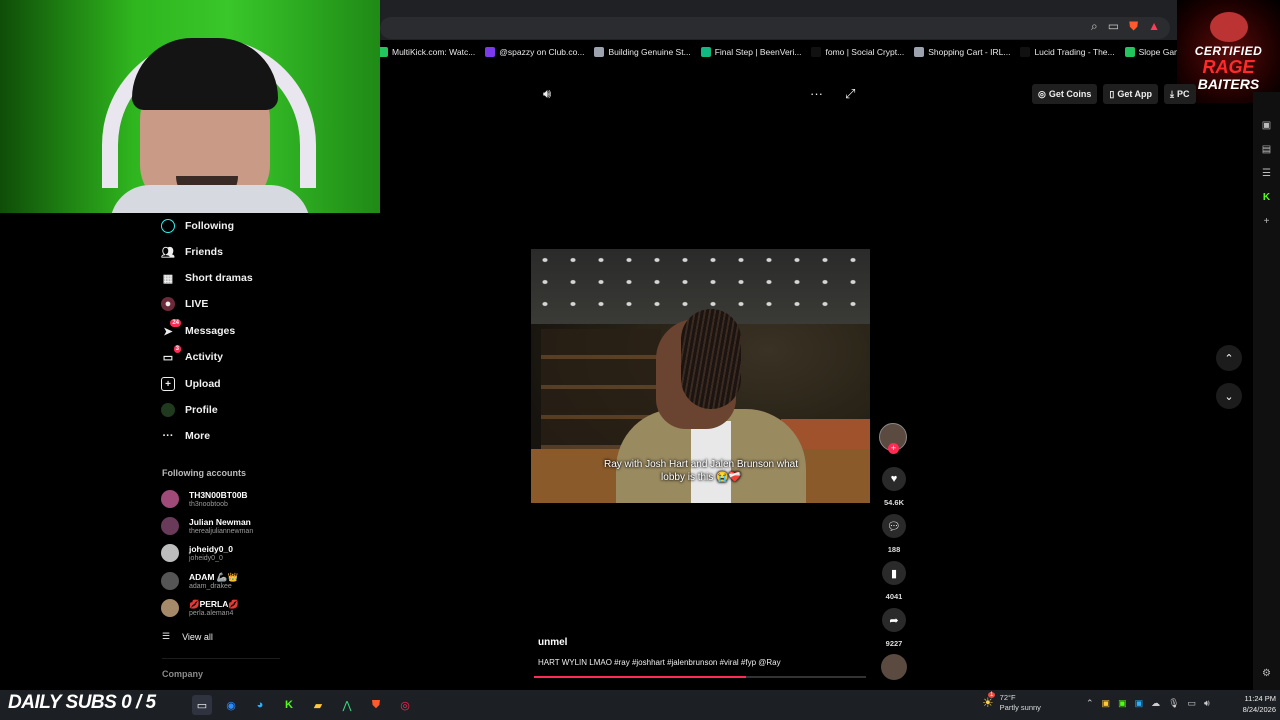  I want to click on sidebar-item-activity: ▭ 3 Activity, so click(192, 355).